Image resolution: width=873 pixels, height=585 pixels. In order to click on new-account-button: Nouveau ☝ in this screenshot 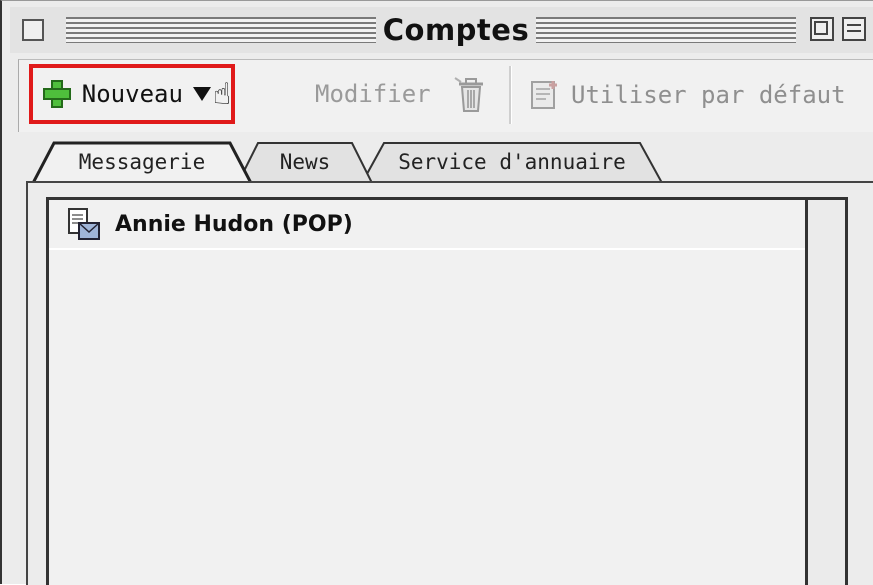, I will do `click(132, 94)`.